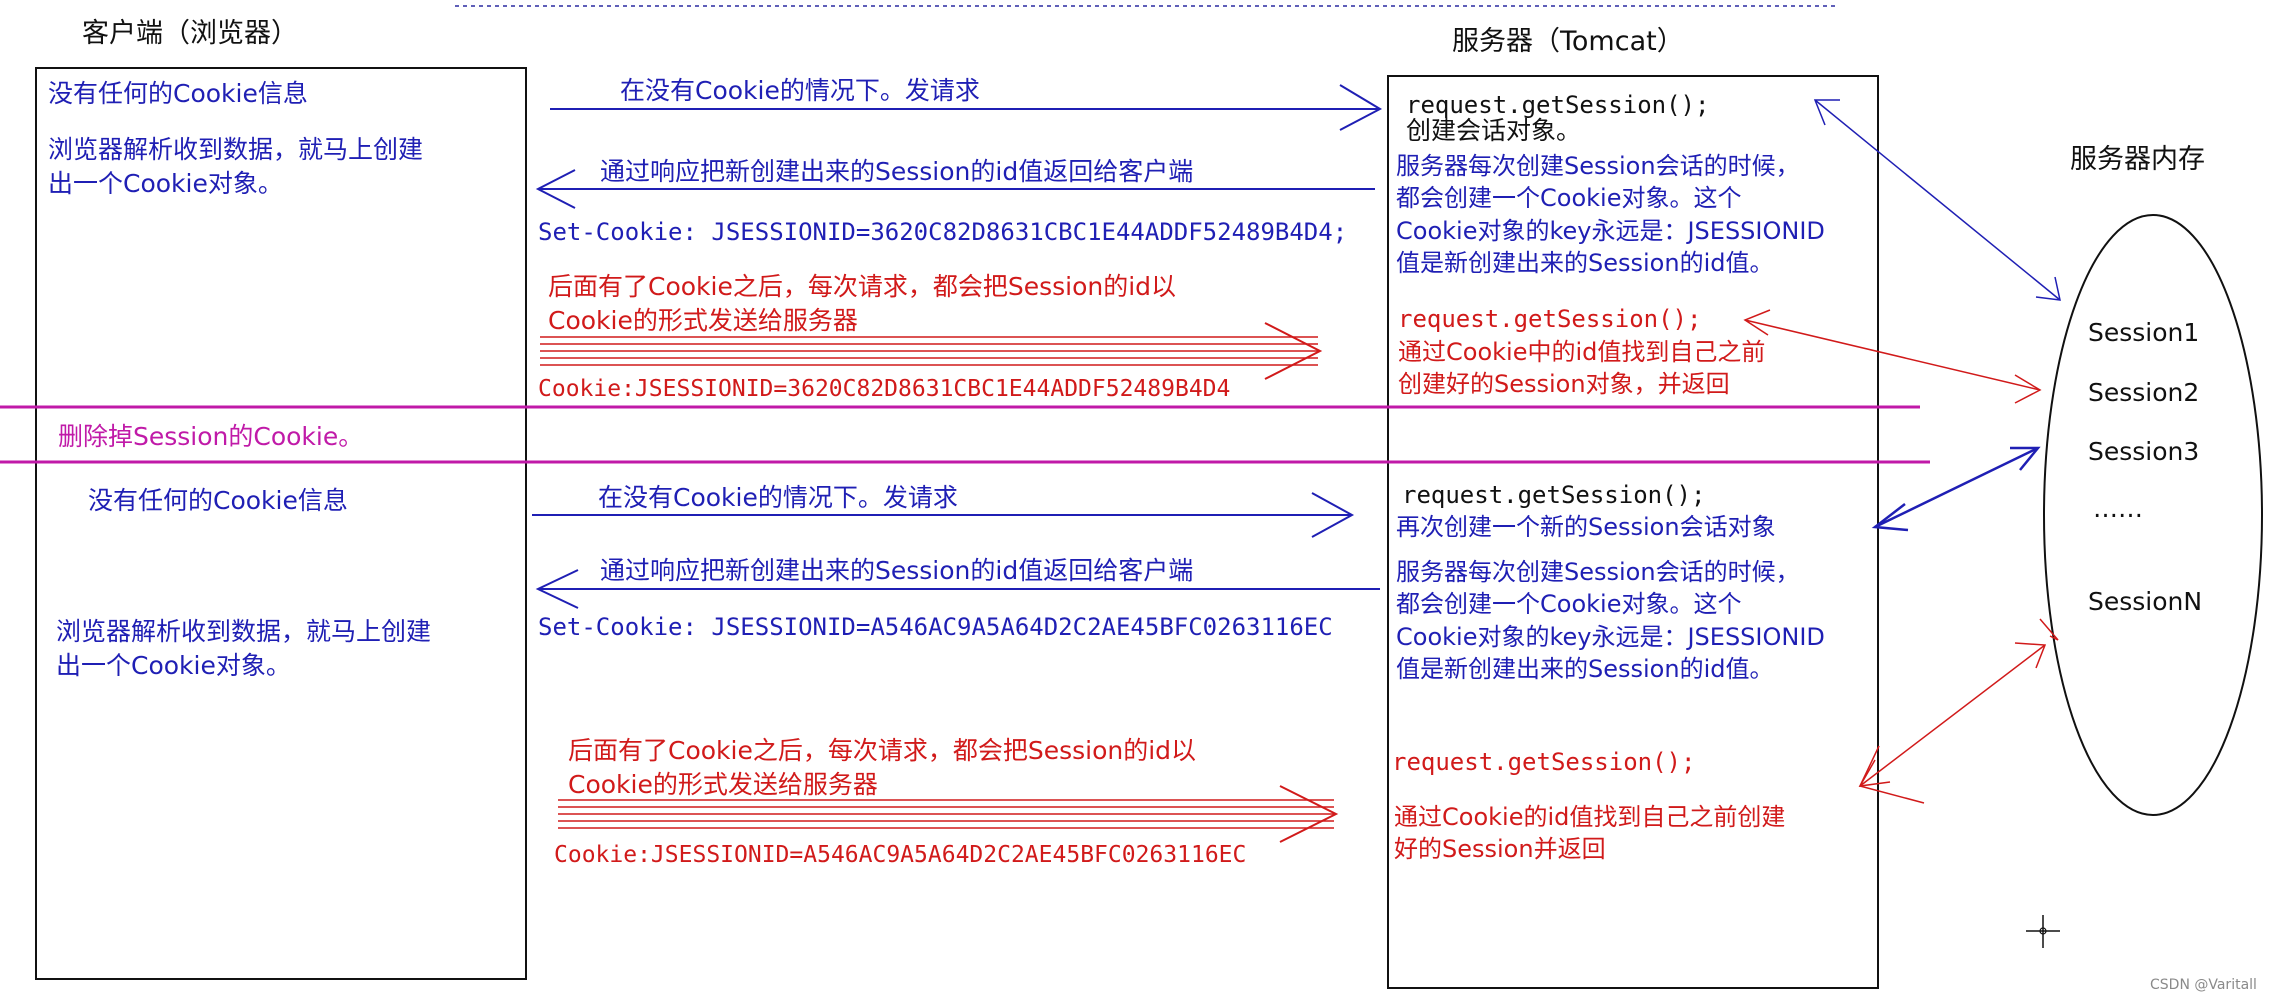  Describe the element at coordinates (1494, 130) in the screenshot. I see `top-server-create: 创建会话对象。` at that location.